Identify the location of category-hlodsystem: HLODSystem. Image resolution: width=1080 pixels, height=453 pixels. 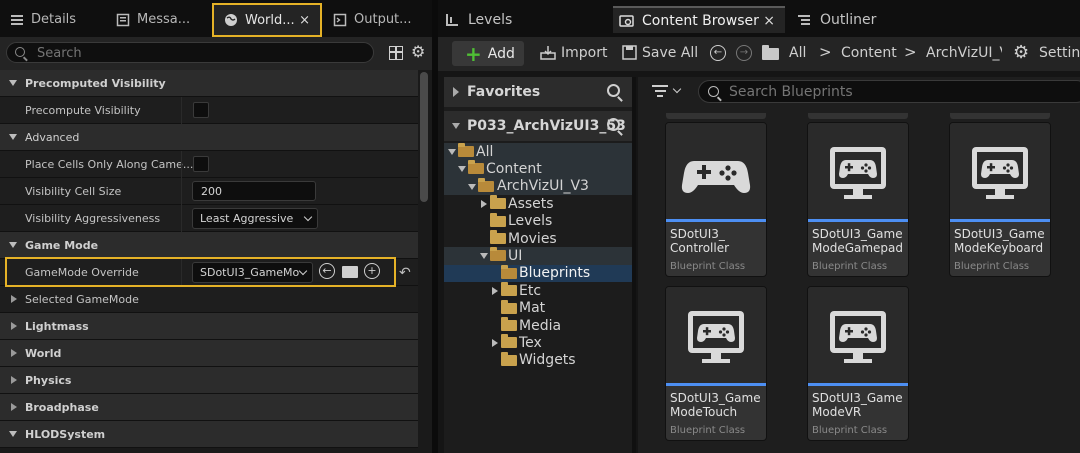
(209, 434).